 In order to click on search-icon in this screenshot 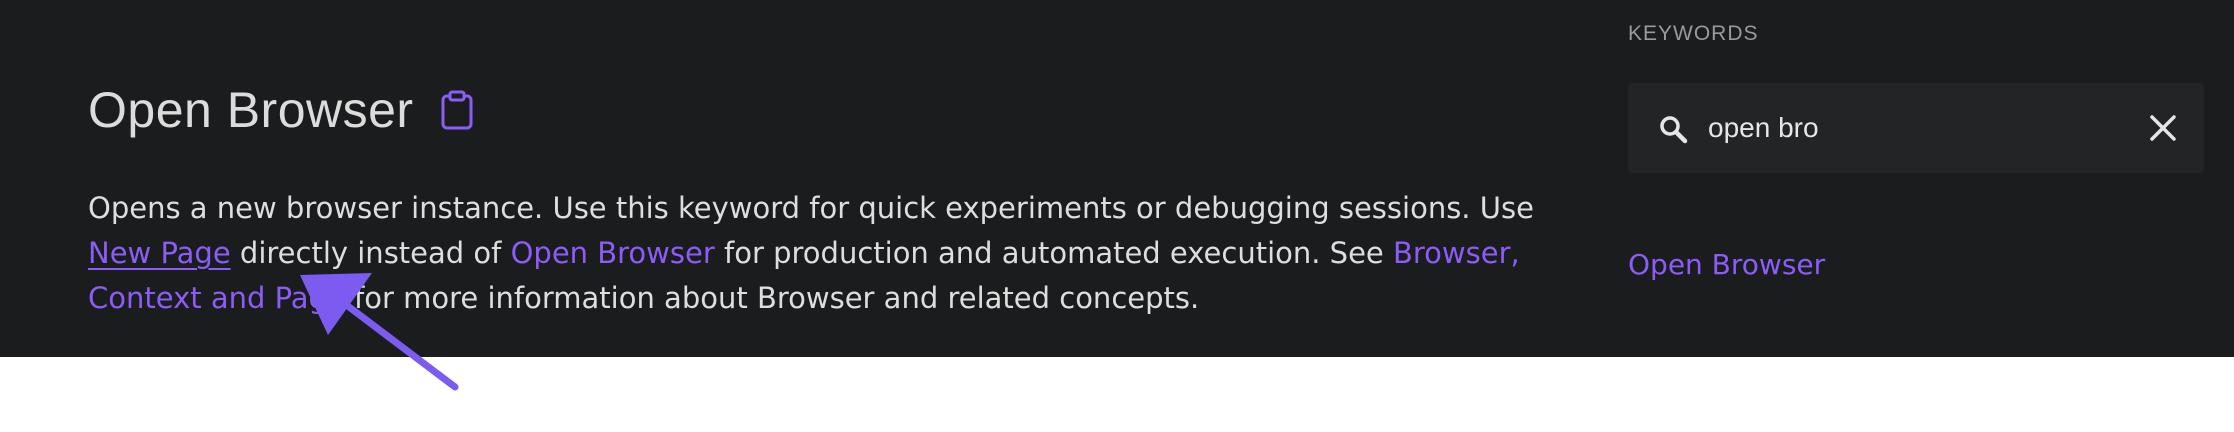, I will do `click(1674, 130)`.